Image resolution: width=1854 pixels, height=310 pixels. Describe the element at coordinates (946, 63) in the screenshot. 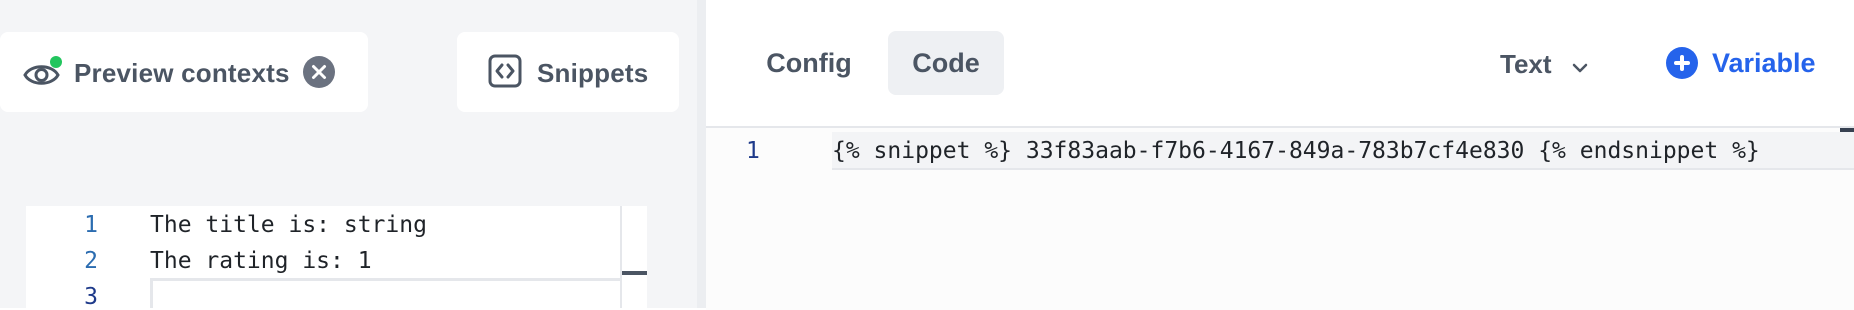

I see `tab-code: Code` at that location.